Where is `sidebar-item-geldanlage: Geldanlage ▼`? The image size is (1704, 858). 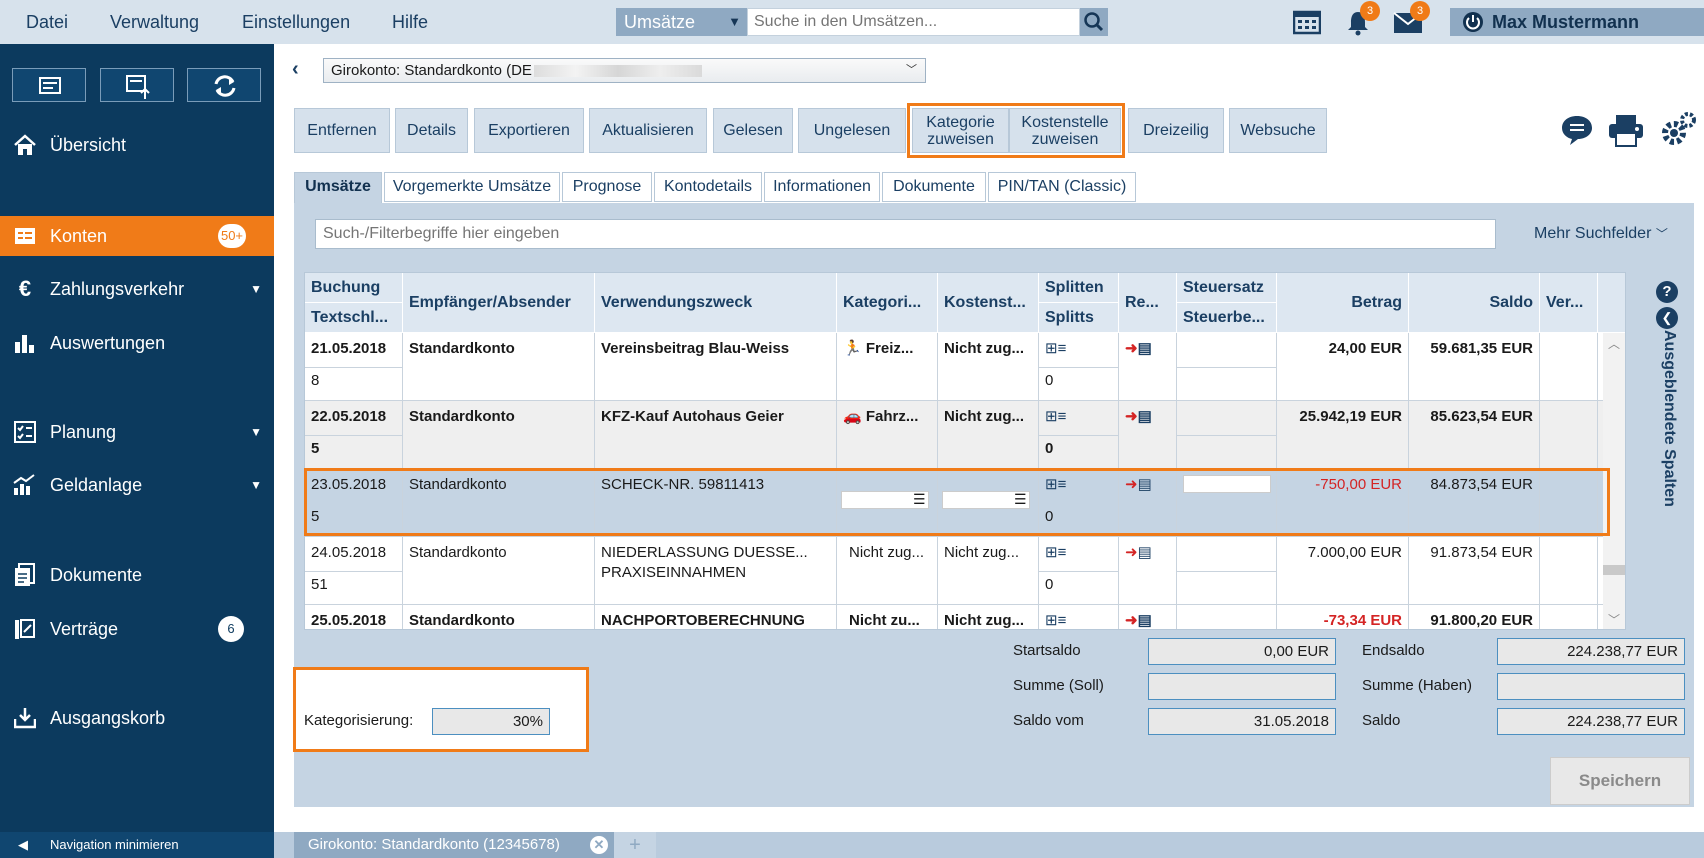
sidebar-item-geldanlage: Geldanlage ▼ is located at coordinates (137, 485).